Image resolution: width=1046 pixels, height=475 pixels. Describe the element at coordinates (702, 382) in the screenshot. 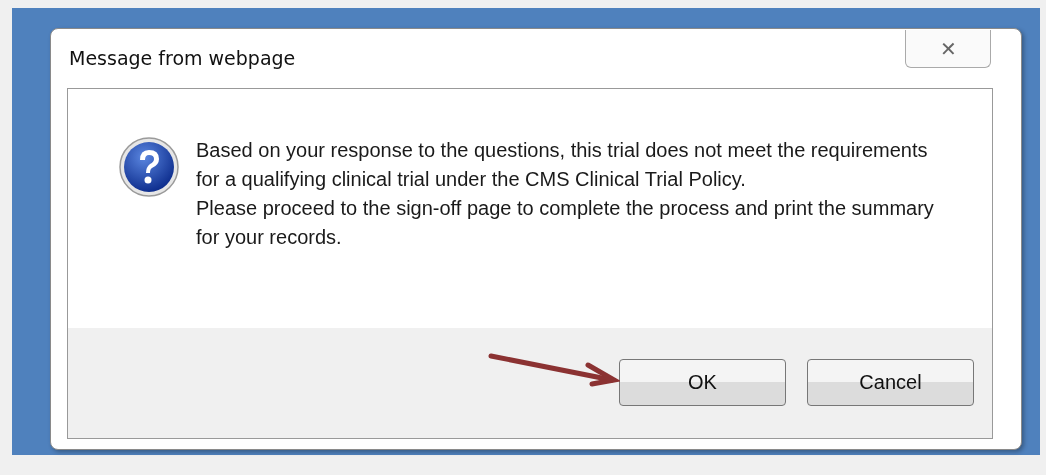

I see `dialog-button: OK` at that location.